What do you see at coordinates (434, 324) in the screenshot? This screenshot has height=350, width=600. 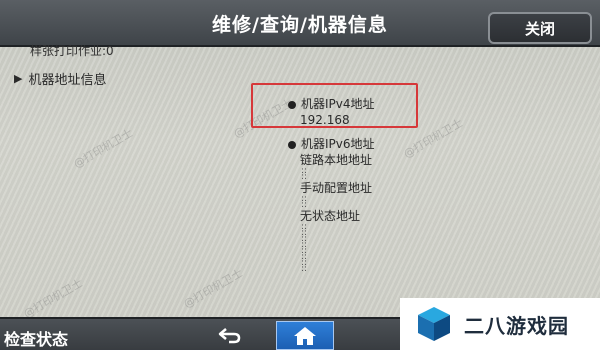 I see `cube-logo-icon` at bounding box center [434, 324].